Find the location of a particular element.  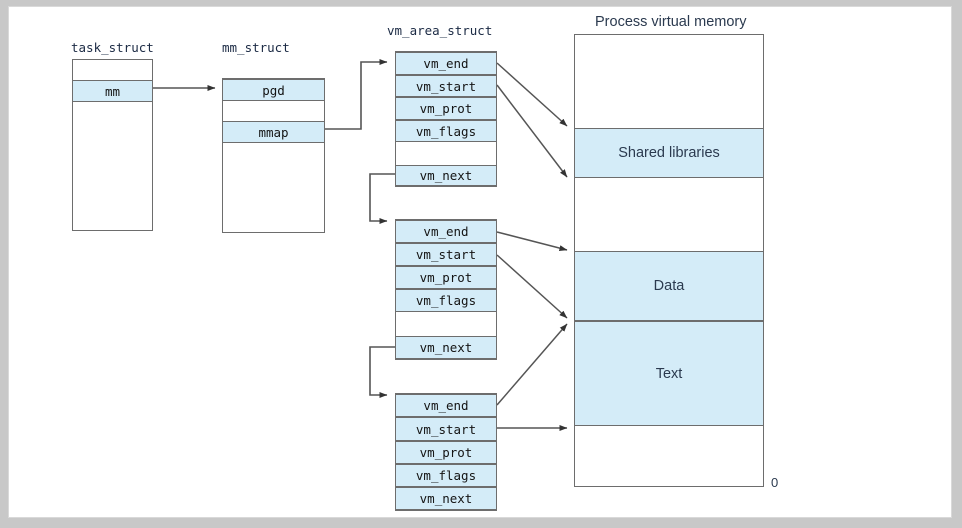

task-struct-box: mm is located at coordinates (112, 145).